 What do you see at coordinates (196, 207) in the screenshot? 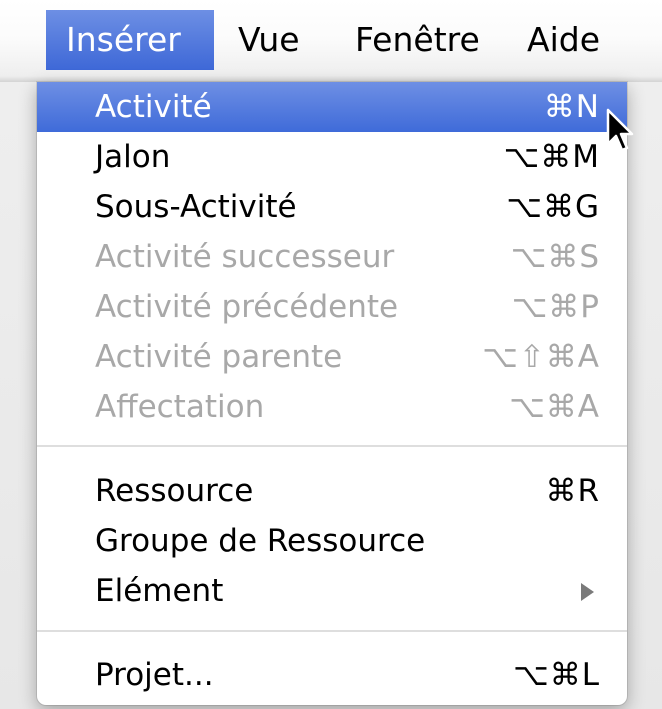
I see `menu-item-label: Sous-Activité` at bounding box center [196, 207].